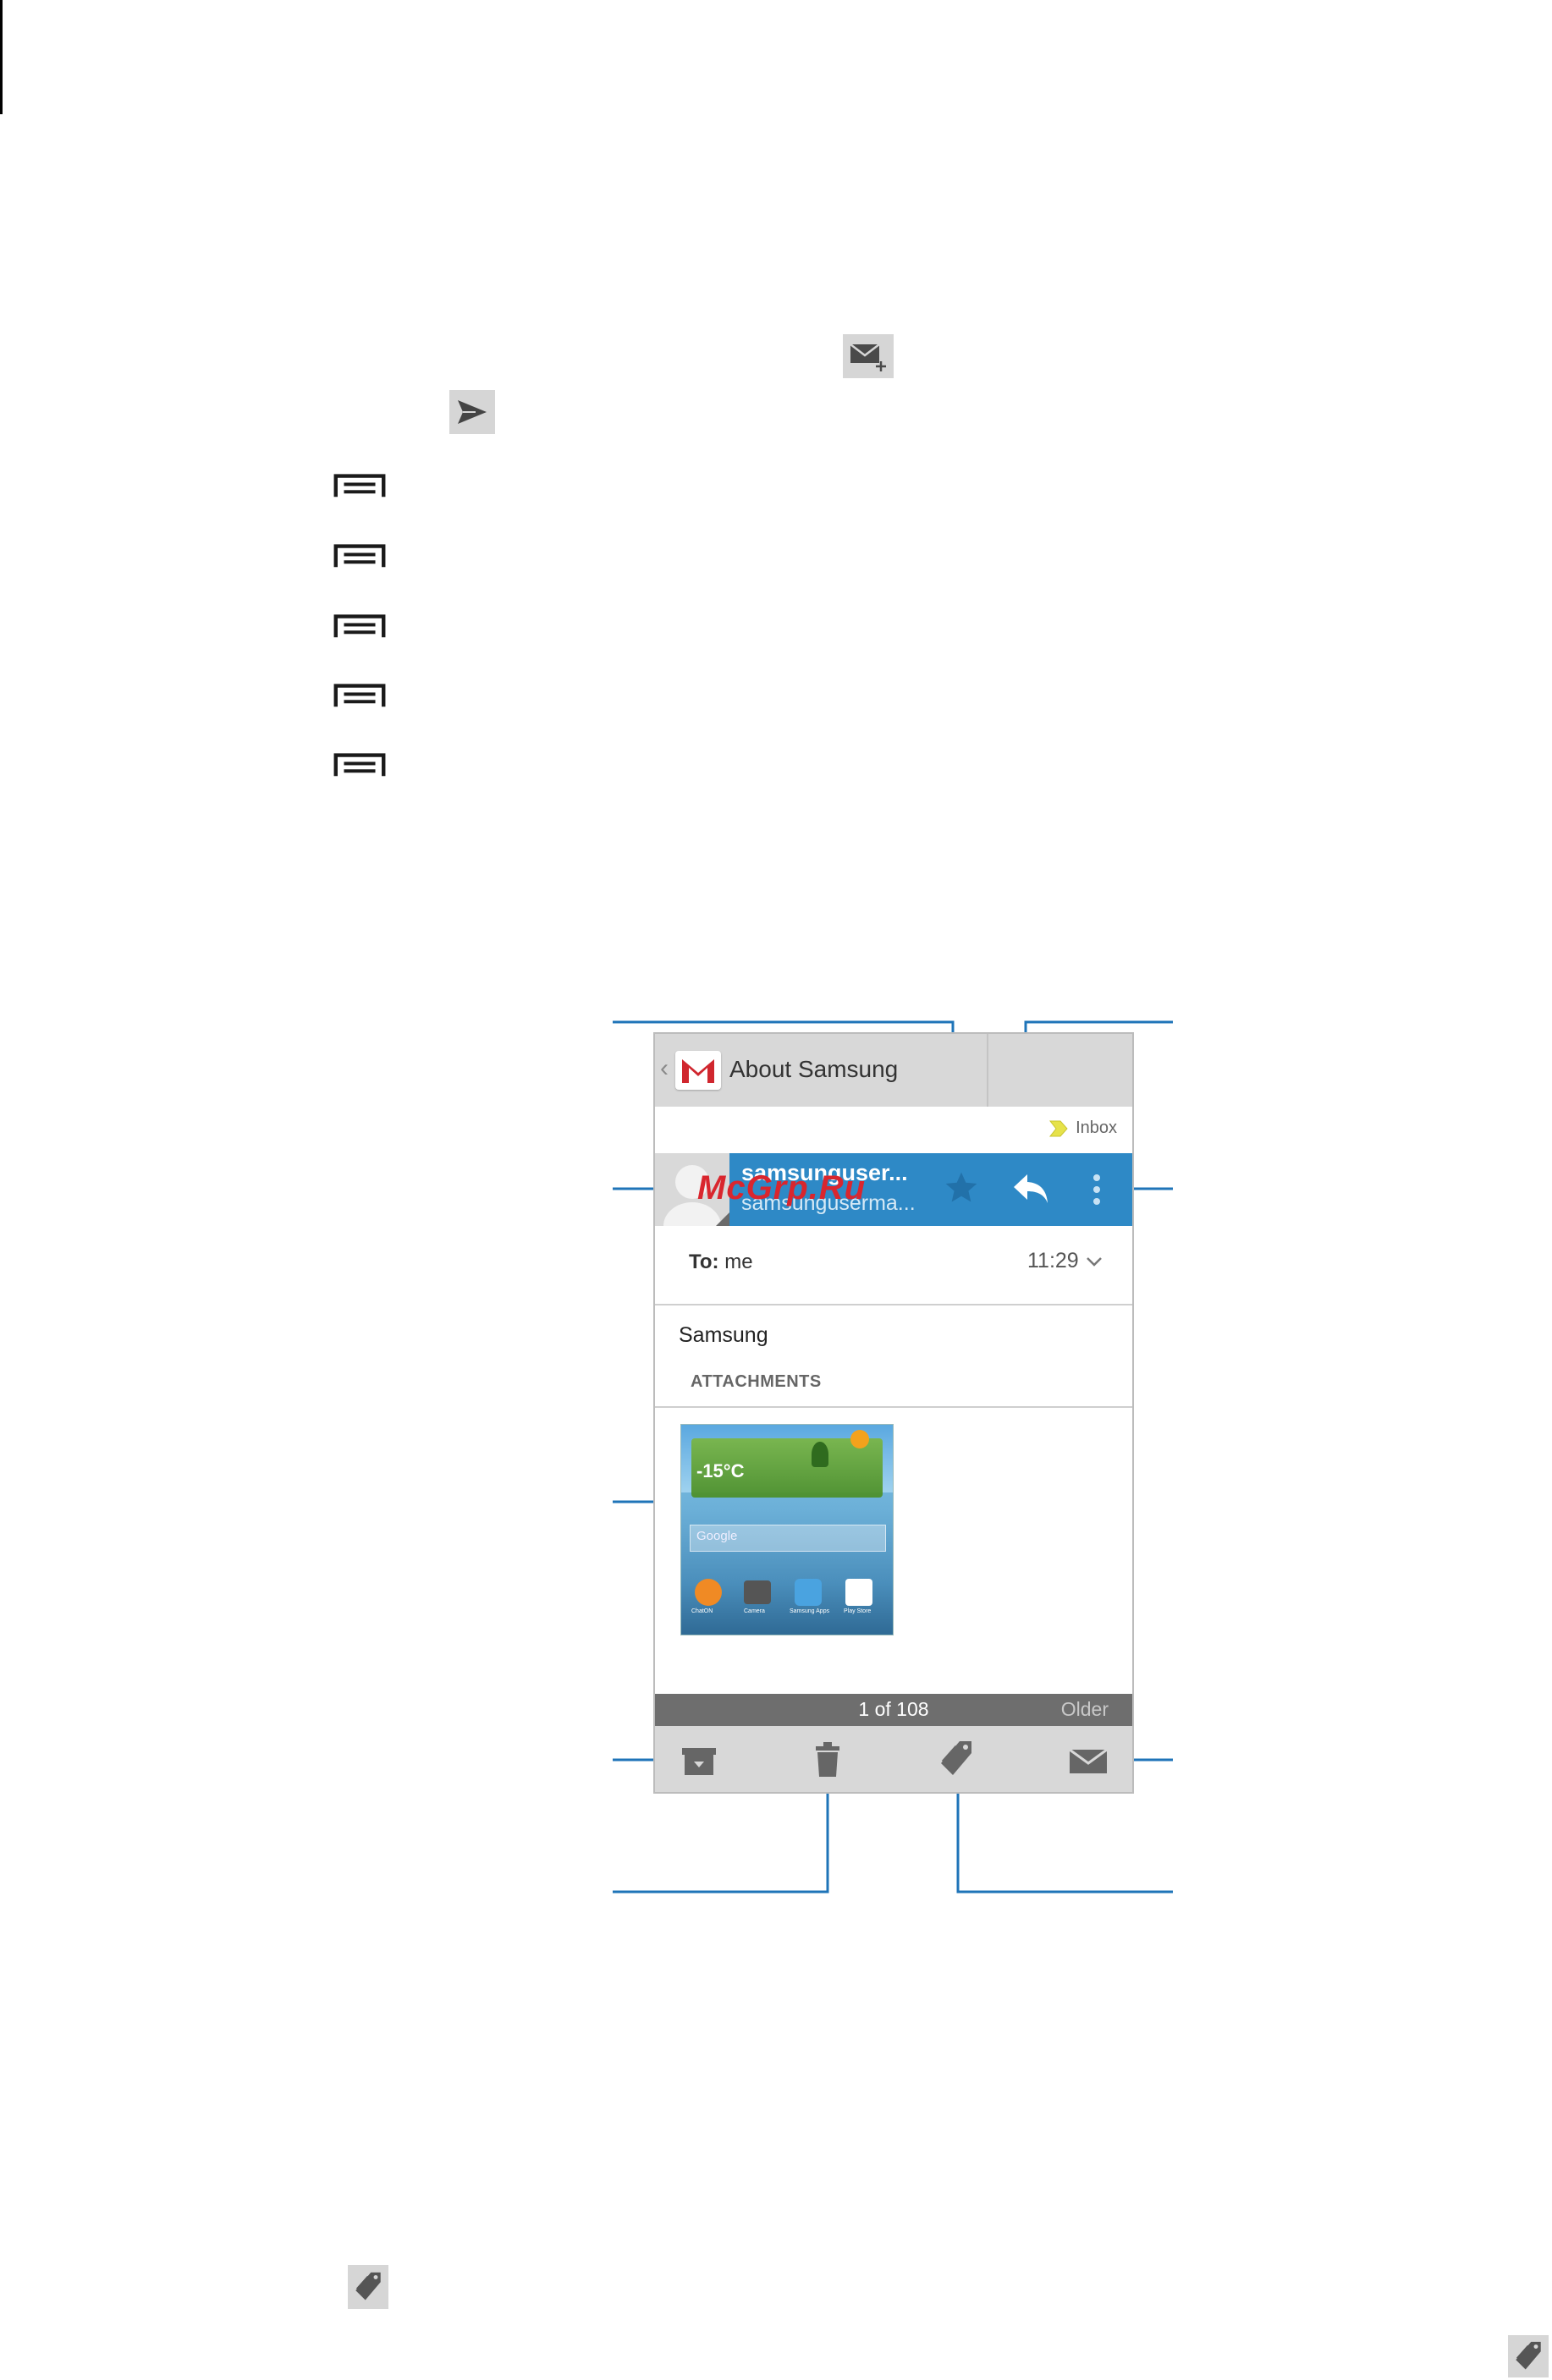  Describe the element at coordinates (721, 1262) in the screenshot. I see `recipient-label: To: me` at that location.